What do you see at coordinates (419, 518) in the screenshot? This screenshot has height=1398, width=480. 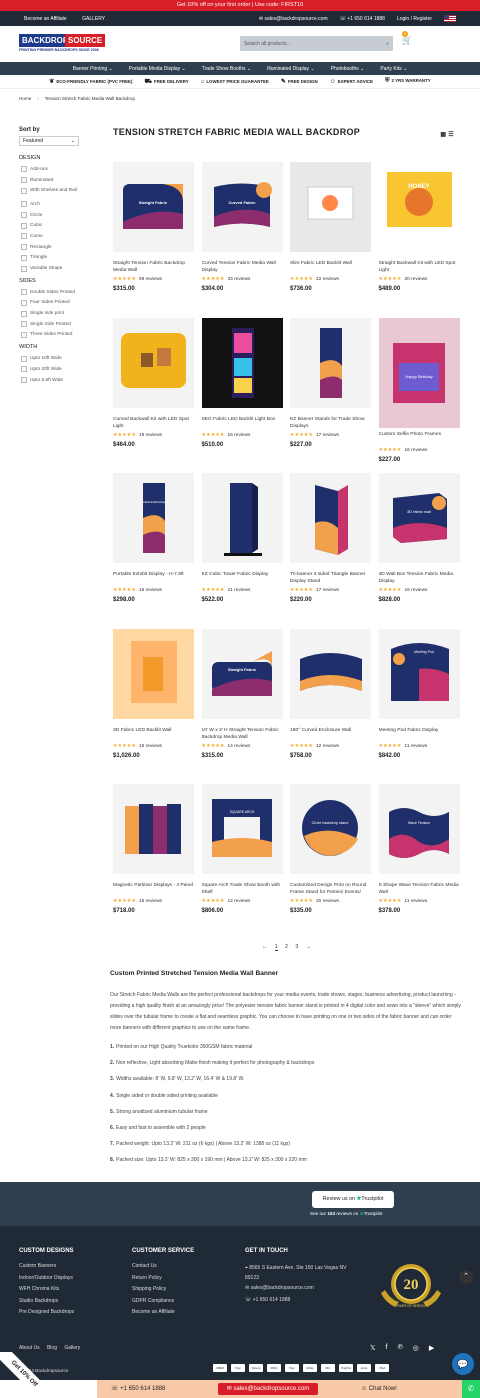 I see `product-image: 3D fabric wall` at bounding box center [419, 518].